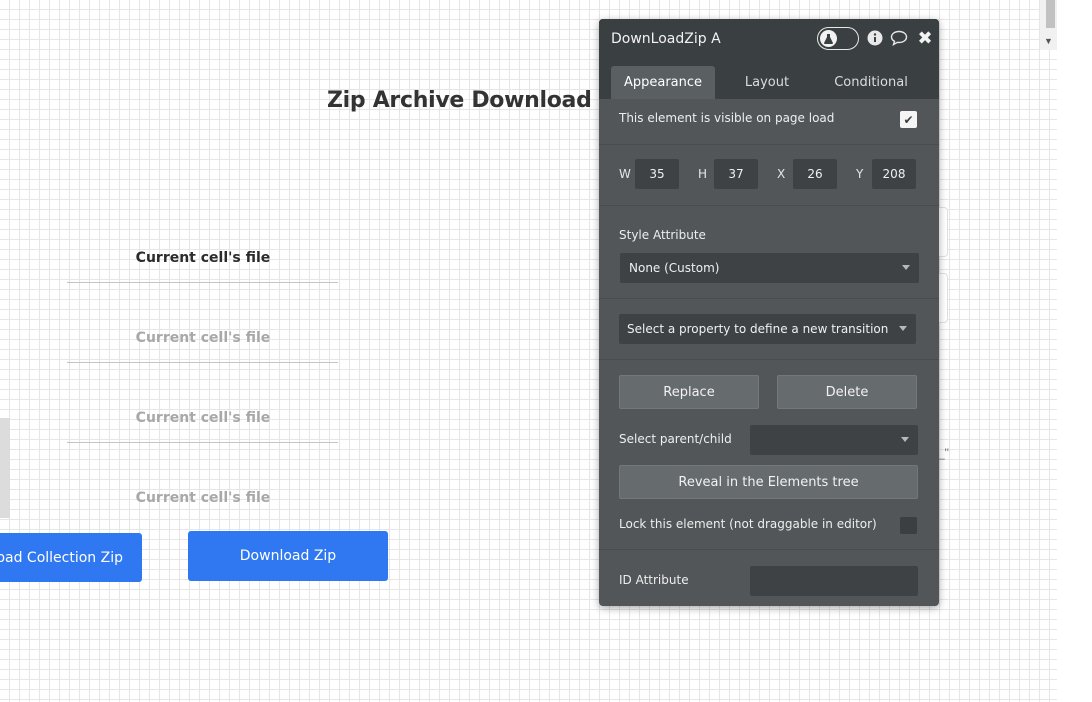  Describe the element at coordinates (288, 556) in the screenshot. I see `download-zip-button: Download Zip` at that location.